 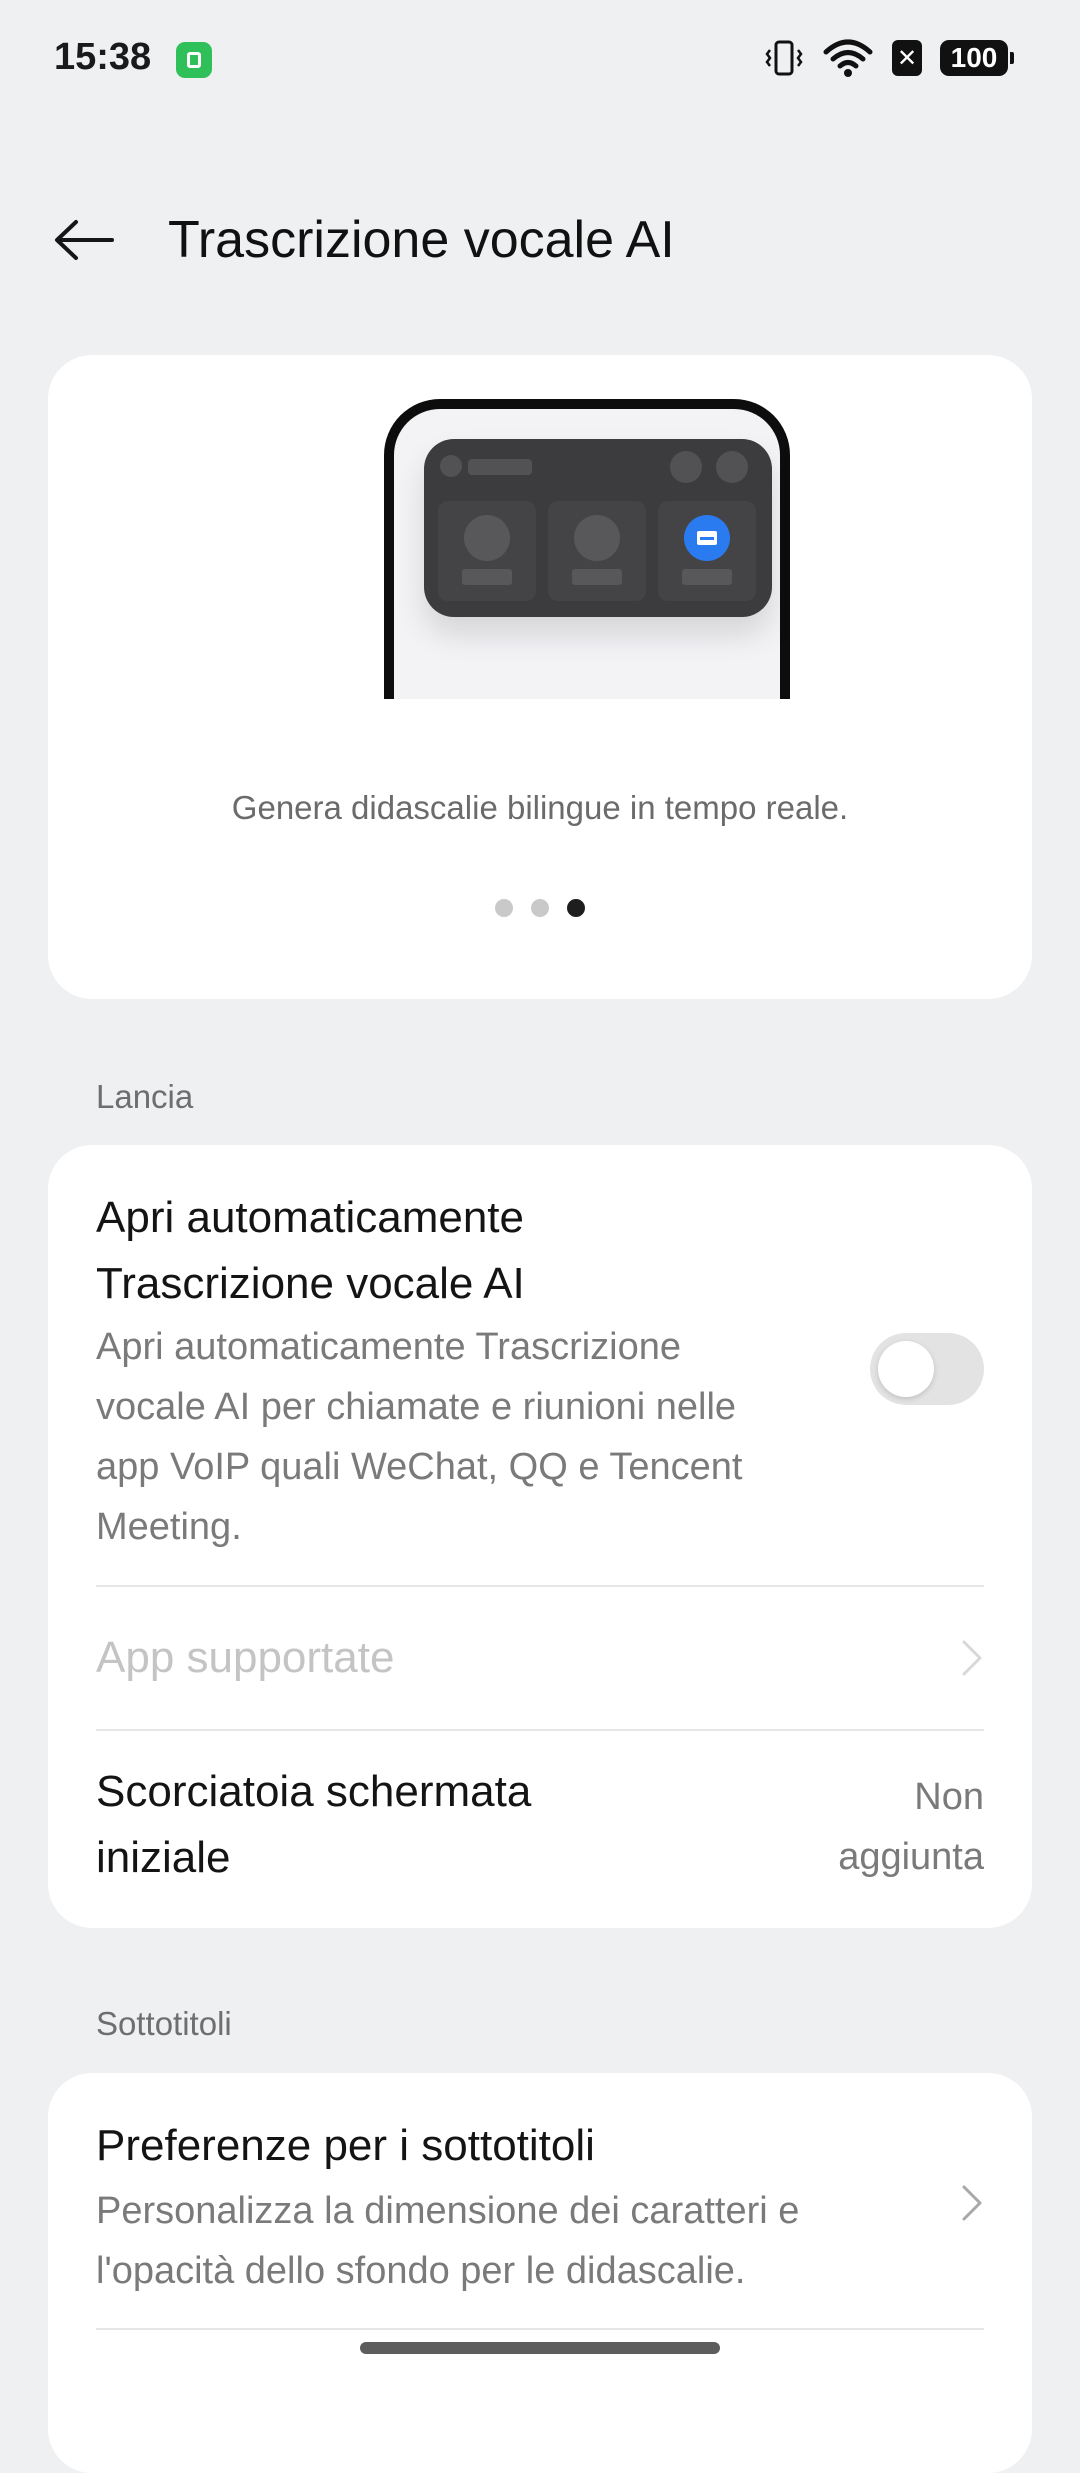 I want to click on section-label-subtitles: Sottotitoli, so click(x=164, y=2023).